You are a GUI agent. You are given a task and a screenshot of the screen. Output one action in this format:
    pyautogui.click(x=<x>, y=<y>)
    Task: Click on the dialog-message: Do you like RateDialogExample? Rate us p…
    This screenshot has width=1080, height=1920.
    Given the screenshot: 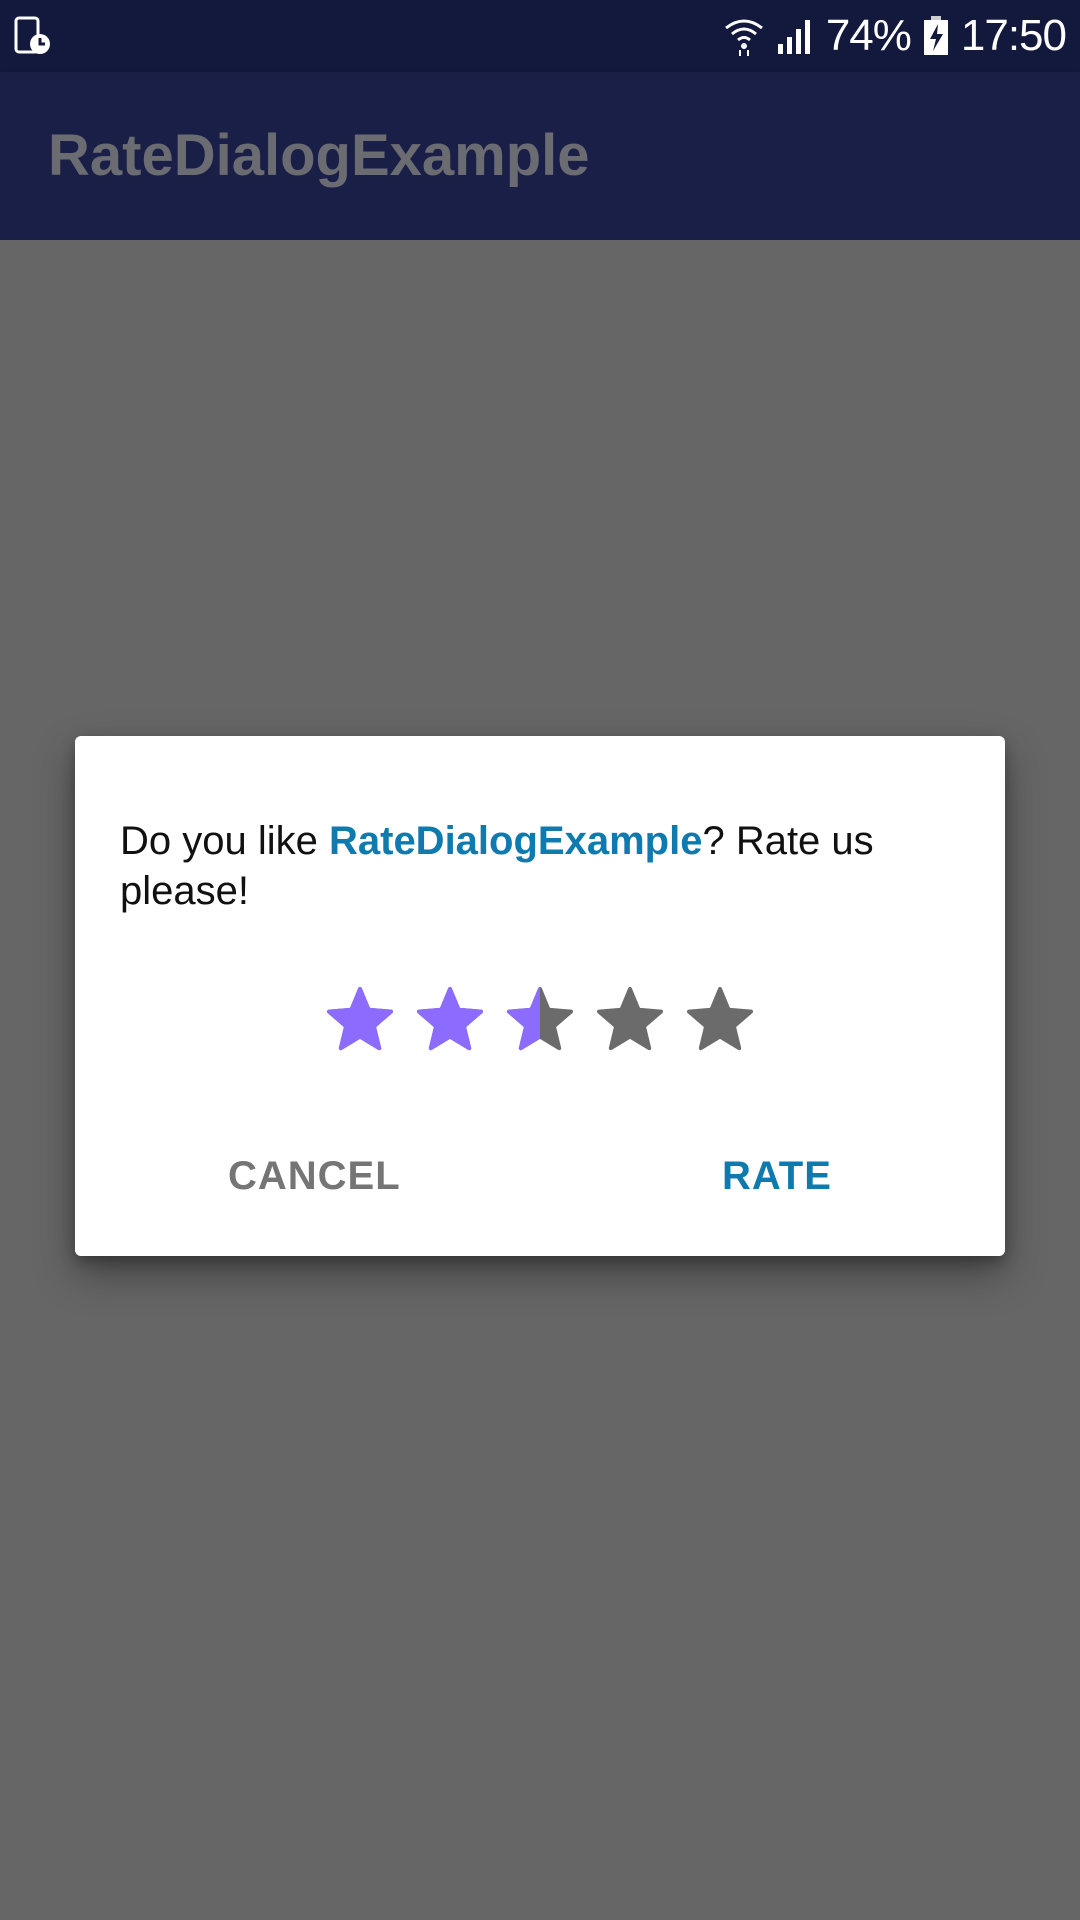 What is the action you would take?
    pyautogui.click(x=540, y=866)
    